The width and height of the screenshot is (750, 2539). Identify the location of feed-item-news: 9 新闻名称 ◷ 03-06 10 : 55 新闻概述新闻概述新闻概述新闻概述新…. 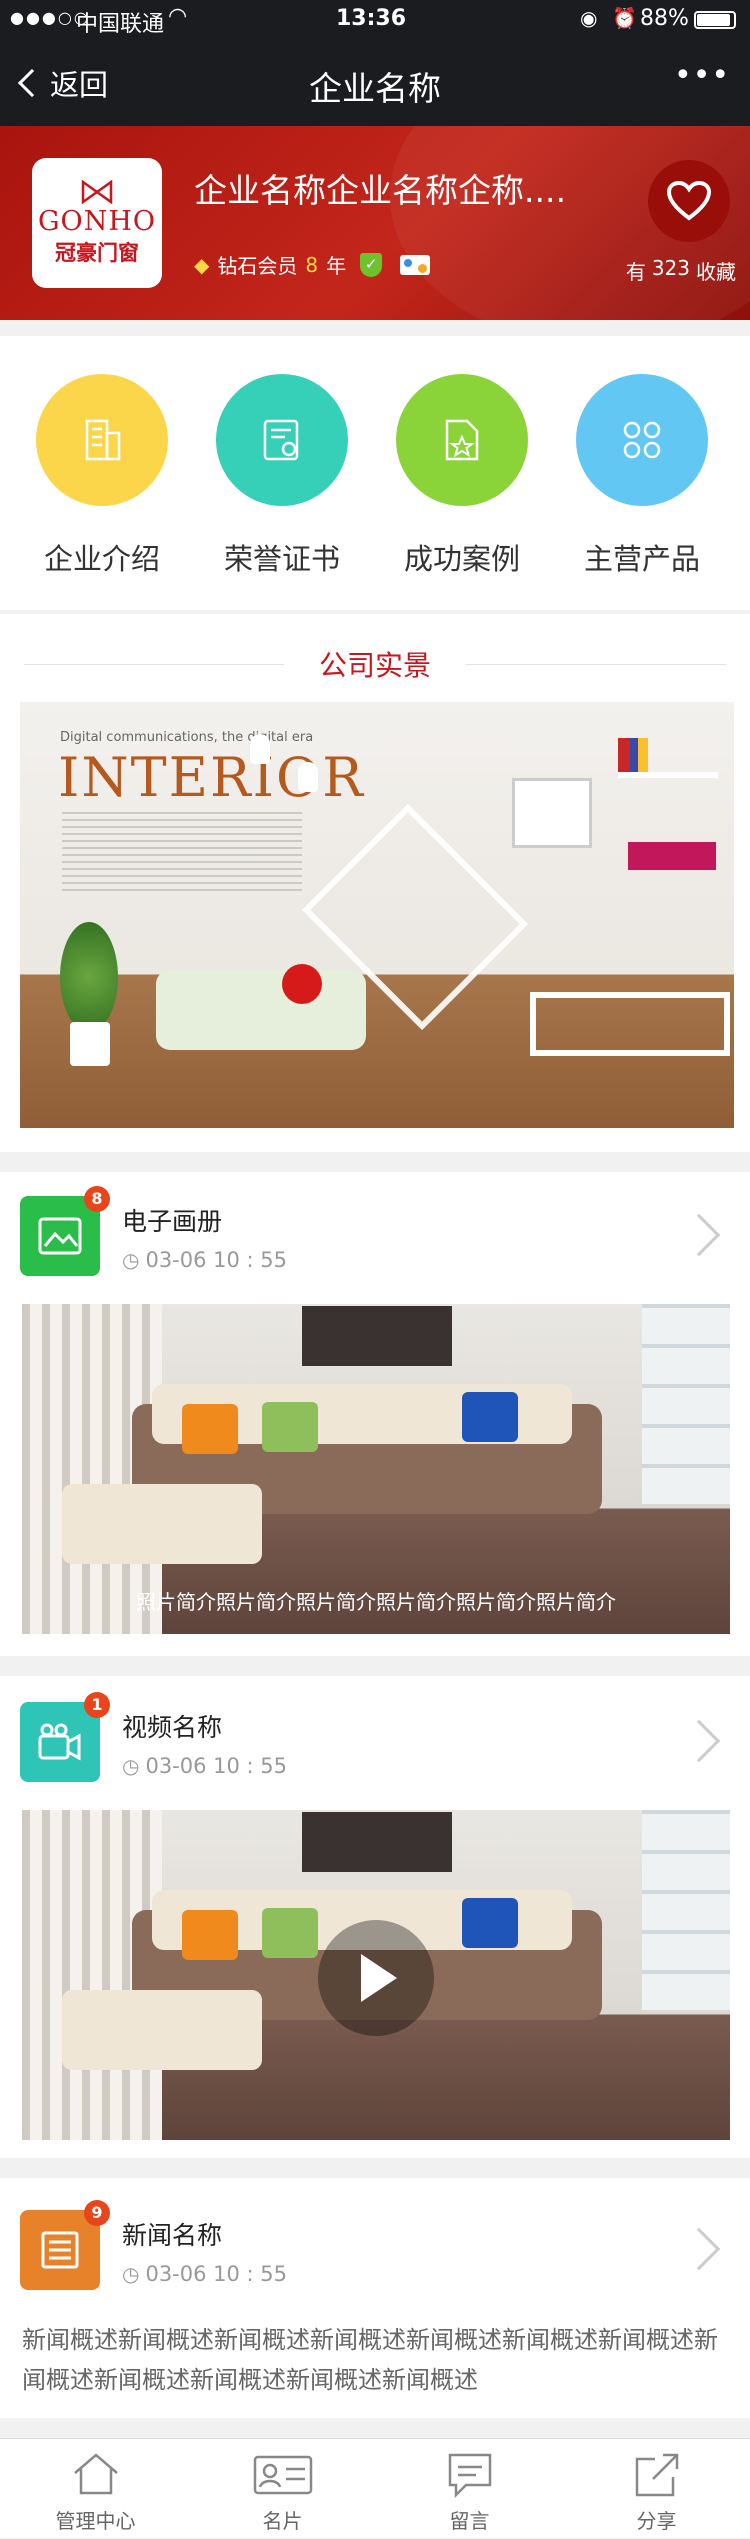
(375, 2298).